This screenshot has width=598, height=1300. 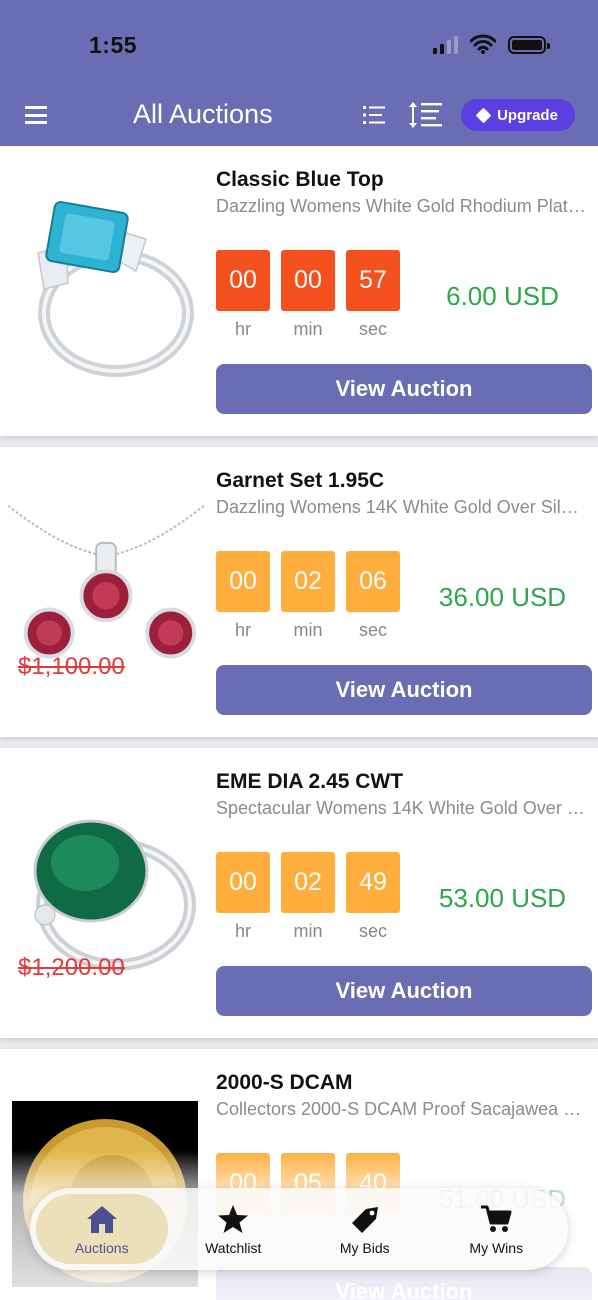 What do you see at coordinates (373, 882) in the screenshot?
I see `timer-seconds: 49` at bounding box center [373, 882].